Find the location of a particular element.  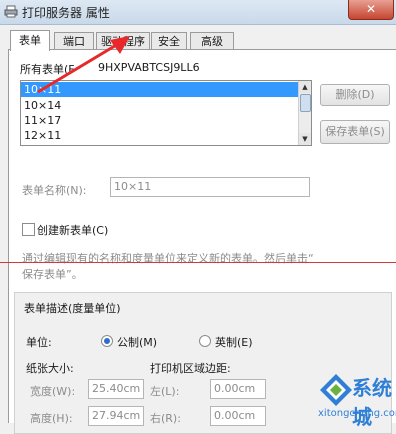

watermark-logo-icon is located at coordinates (336, 391).